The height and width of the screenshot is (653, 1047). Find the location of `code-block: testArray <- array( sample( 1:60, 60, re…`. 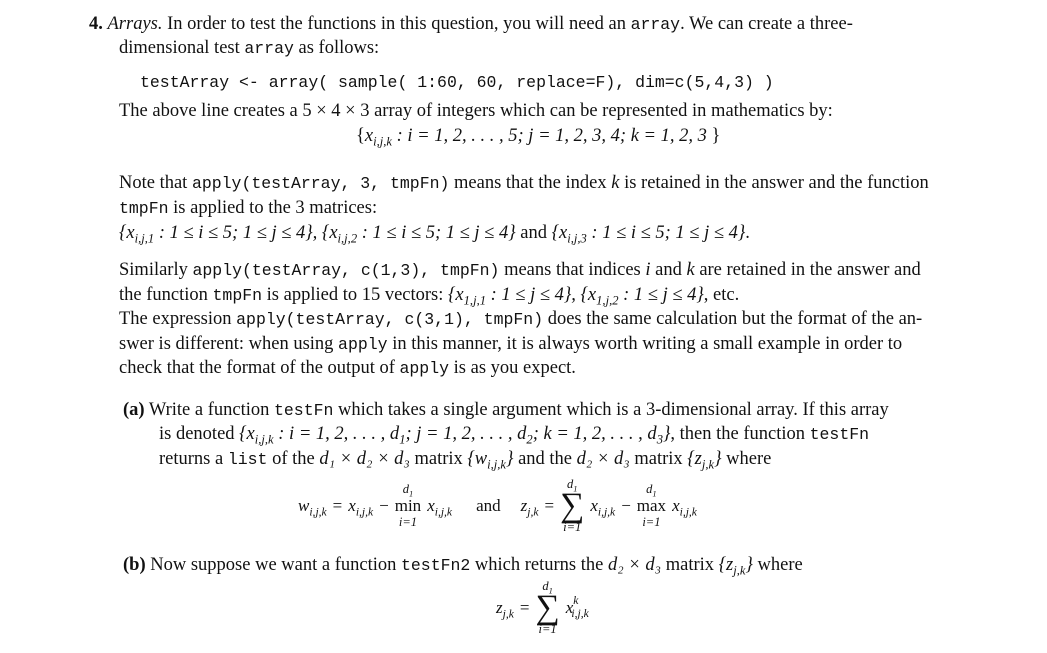

code-block: testArray <- array( sample( 1:60, 60, re… is located at coordinates (457, 82).